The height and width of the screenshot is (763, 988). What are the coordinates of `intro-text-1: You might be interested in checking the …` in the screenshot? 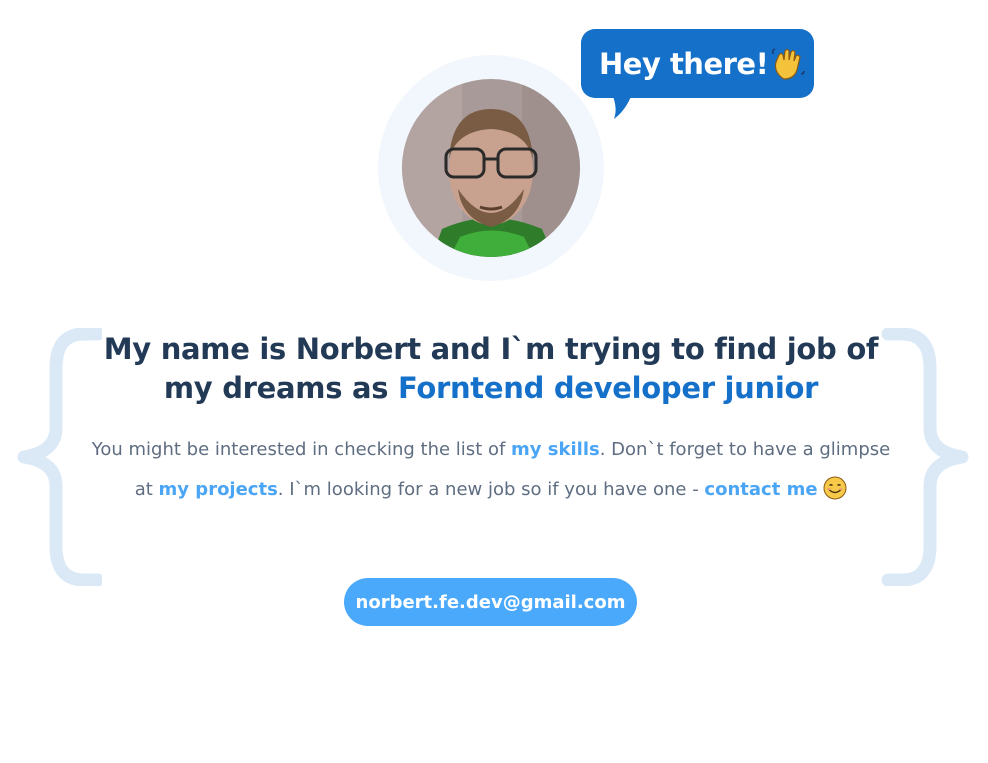 It's located at (301, 449).